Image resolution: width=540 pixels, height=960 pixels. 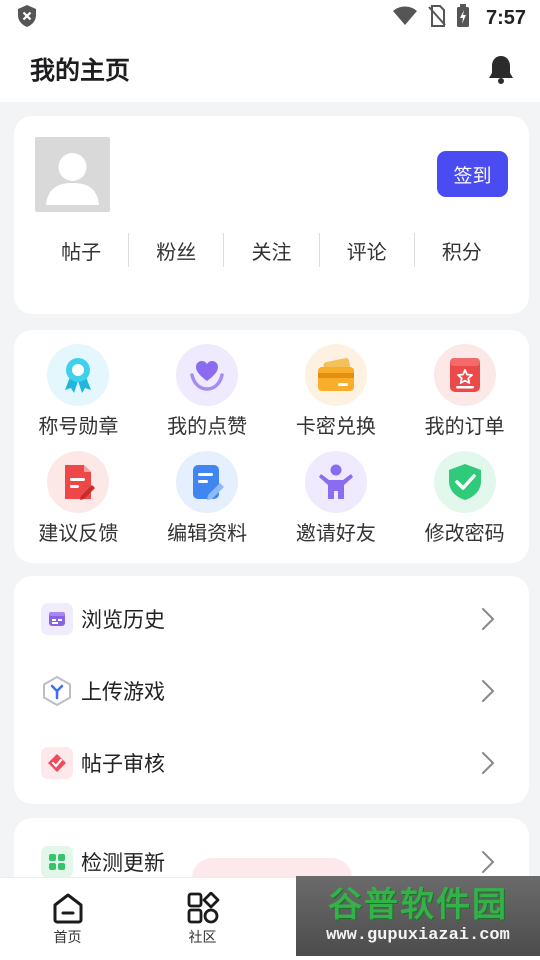 What do you see at coordinates (57, 862) in the screenshot?
I see `update-icon` at bounding box center [57, 862].